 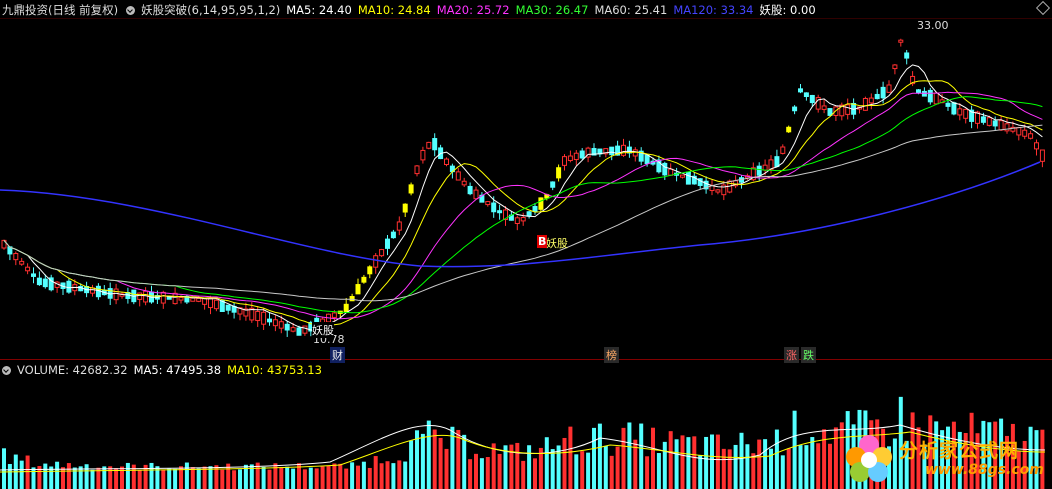 I want to click on high-price-label: 33.00, so click(x=933, y=25).